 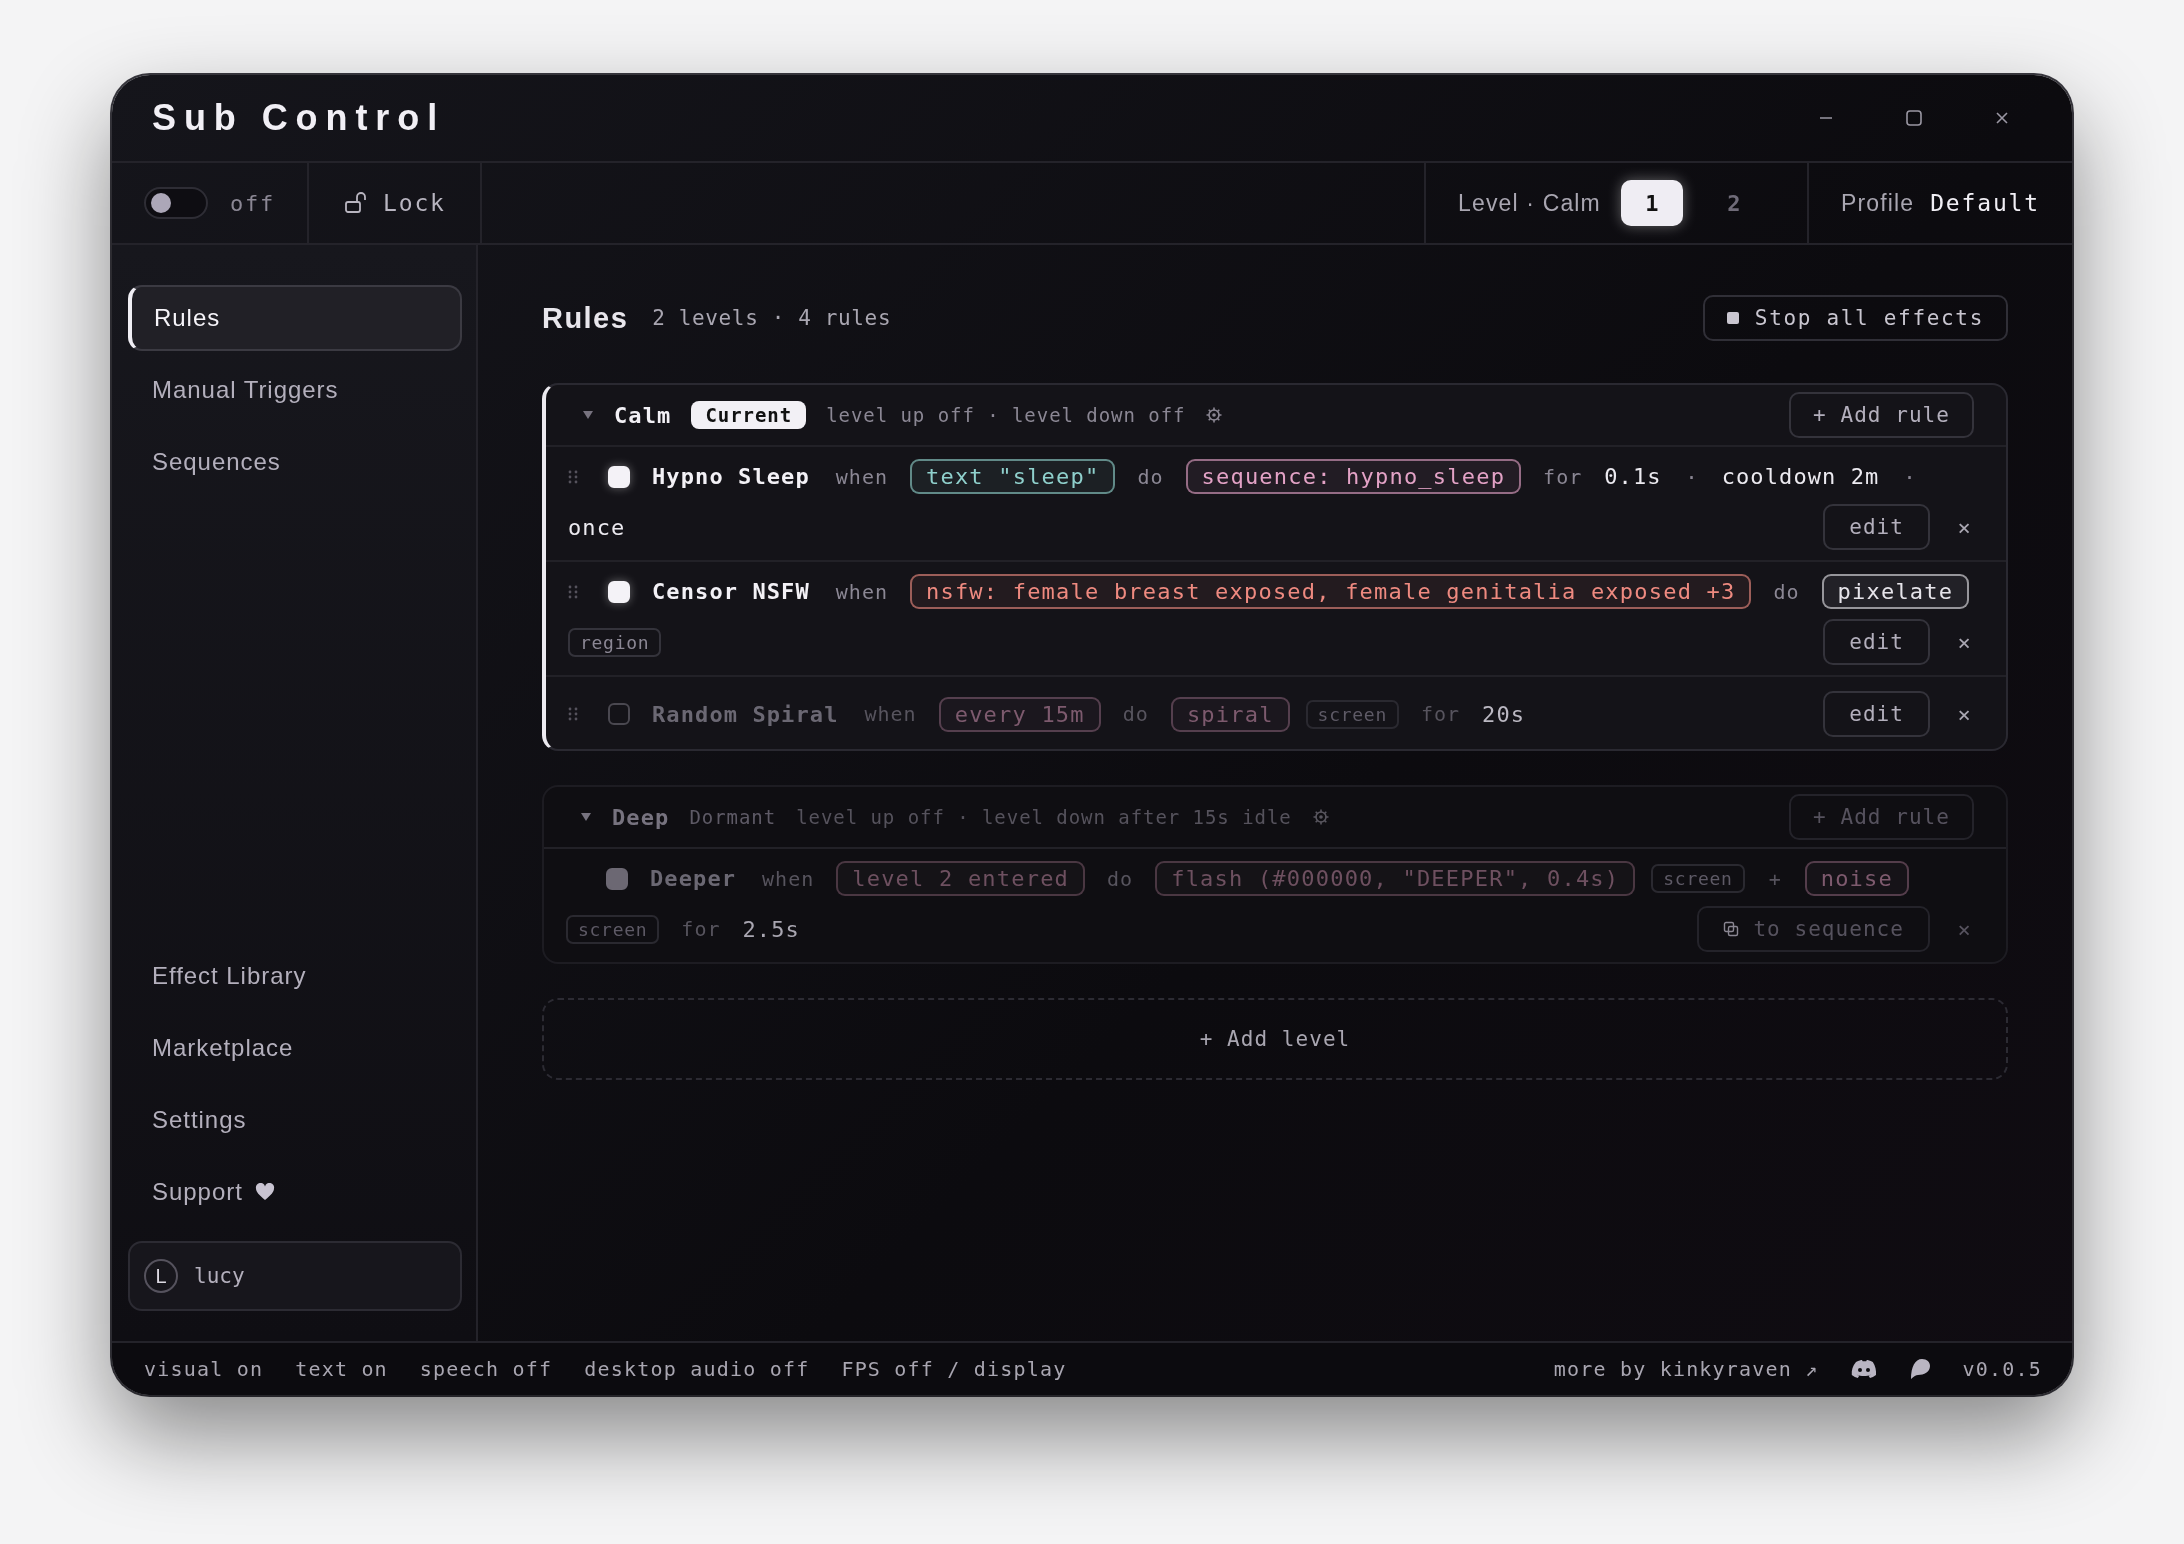 What do you see at coordinates (295, 318) in the screenshot?
I see `sidebar-item: Rules` at bounding box center [295, 318].